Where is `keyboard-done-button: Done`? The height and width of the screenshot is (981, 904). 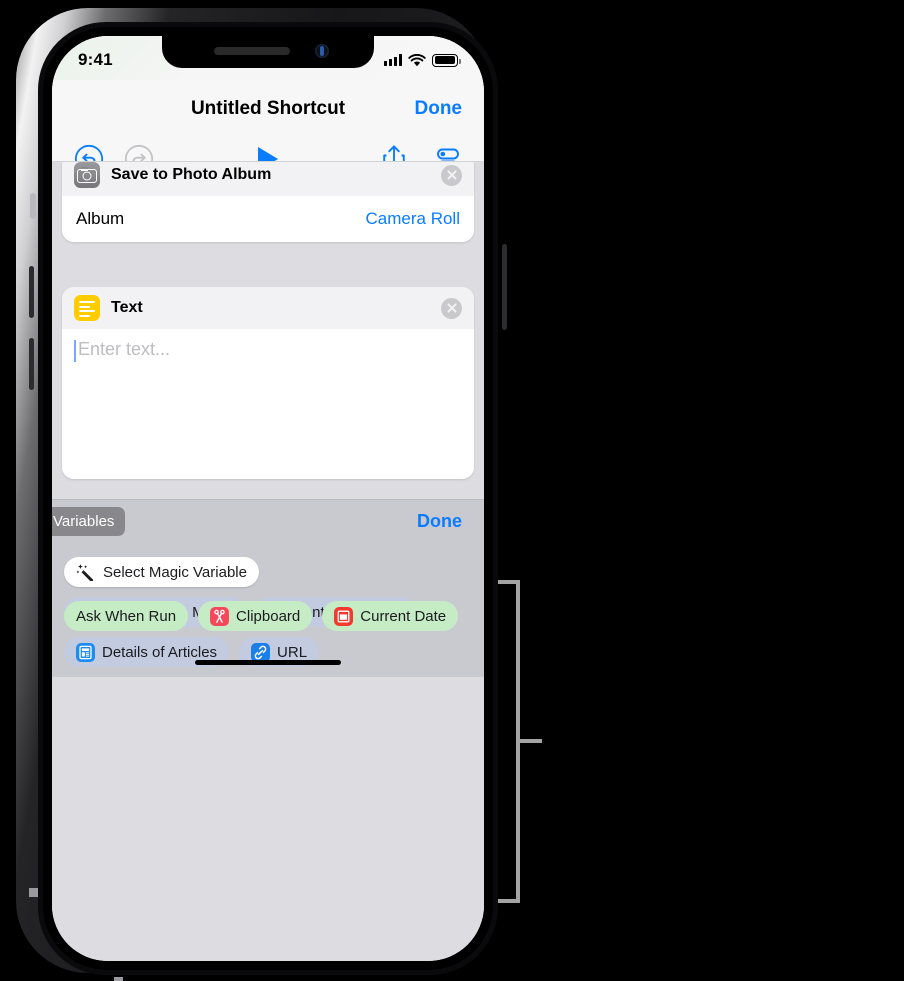 keyboard-done-button: Done is located at coordinates (439, 521).